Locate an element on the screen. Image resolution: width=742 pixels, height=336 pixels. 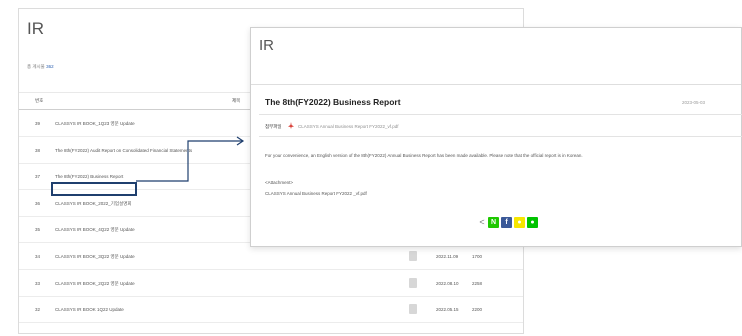
row-views: 2258 is located at coordinates (477, 283).